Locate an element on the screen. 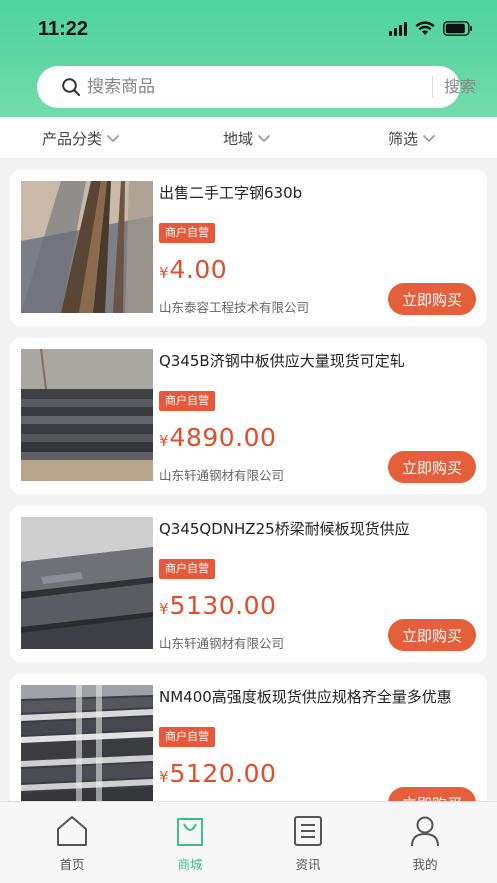 The height and width of the screenshot is (883, 497). status-icons is located at coordinates (431, 28).